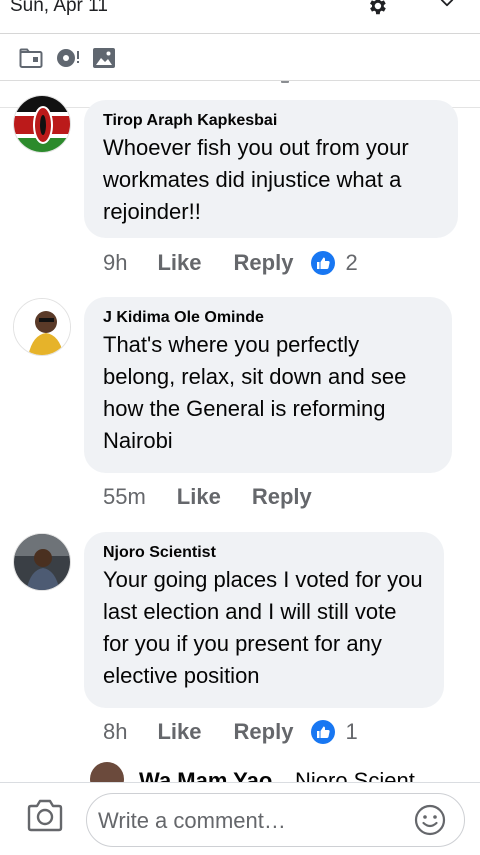 This screenshot has width=480, height=855. What do you see at coordinates (115, 263) in the screenshot?
I see `comment-time: 9h` at bounding box center [115, 263].